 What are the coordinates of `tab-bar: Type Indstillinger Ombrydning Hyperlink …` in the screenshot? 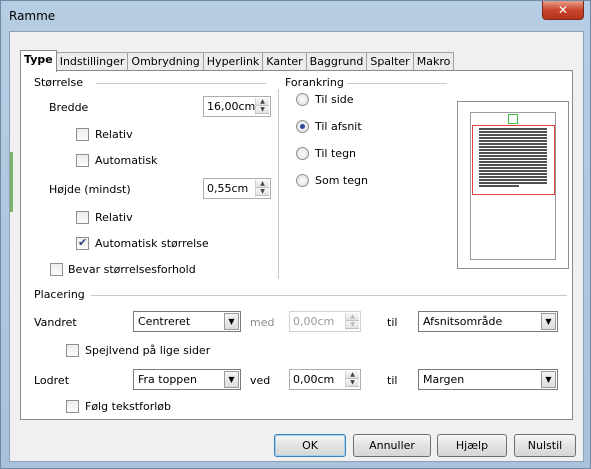 It's located at (237, 61).